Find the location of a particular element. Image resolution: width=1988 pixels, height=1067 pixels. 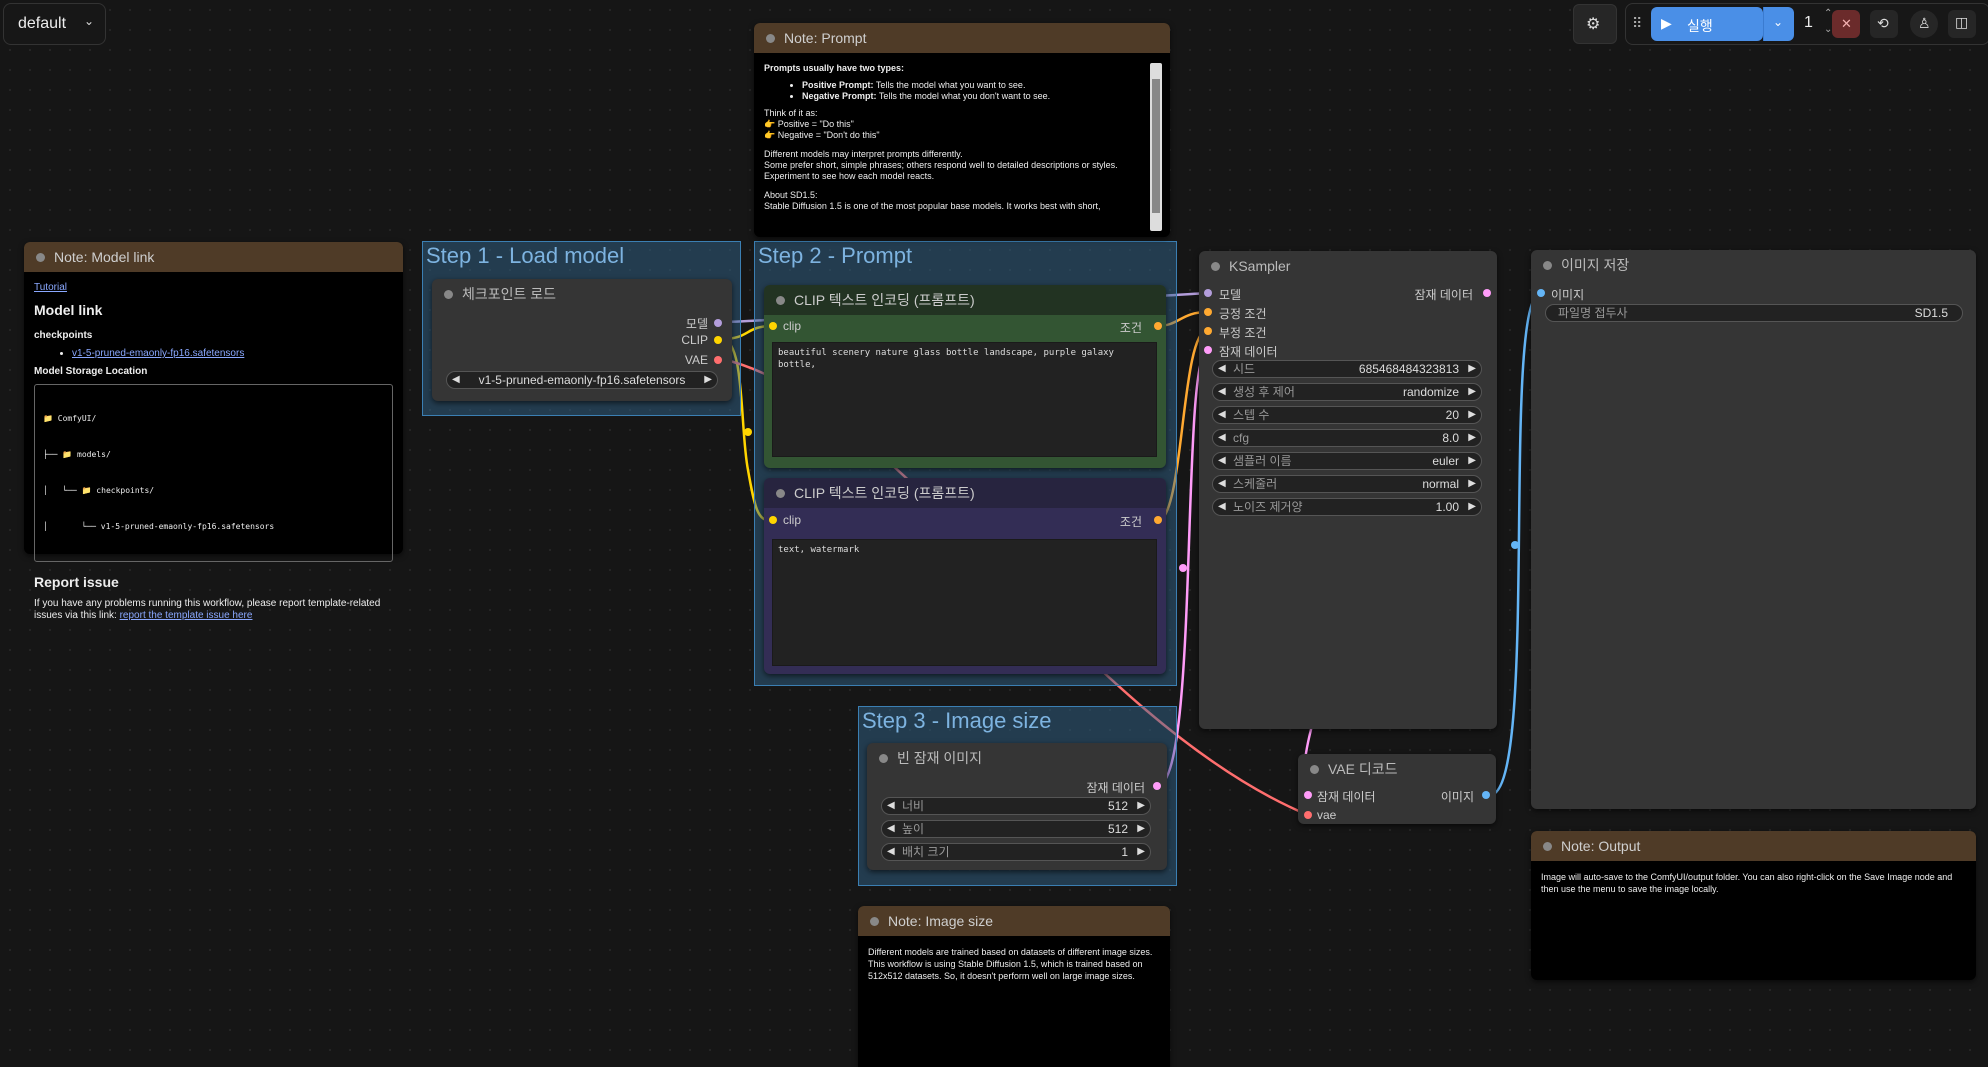

panel-toggle-button: ◫ is located at coordinates (1962, 24).